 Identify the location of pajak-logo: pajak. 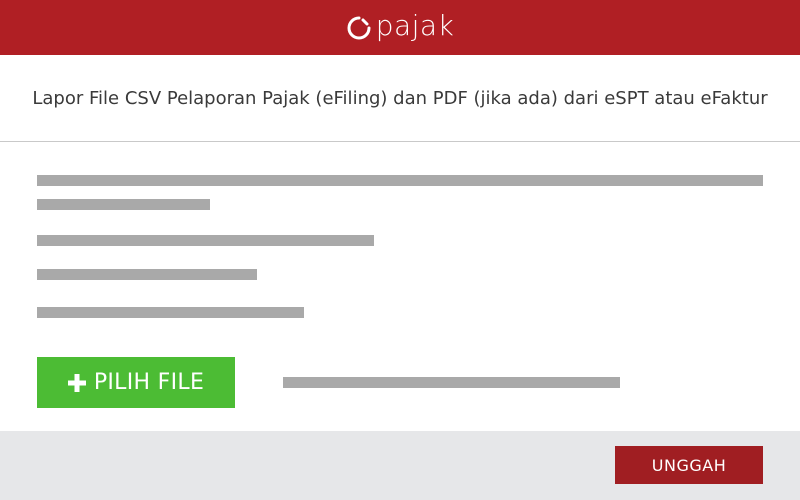
(400, 25).